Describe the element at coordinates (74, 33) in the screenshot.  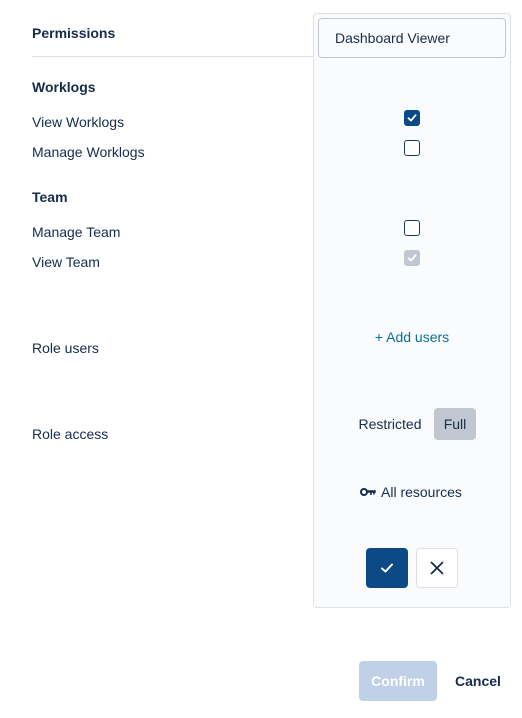
I see `permissions-header: Permissions` at that location.